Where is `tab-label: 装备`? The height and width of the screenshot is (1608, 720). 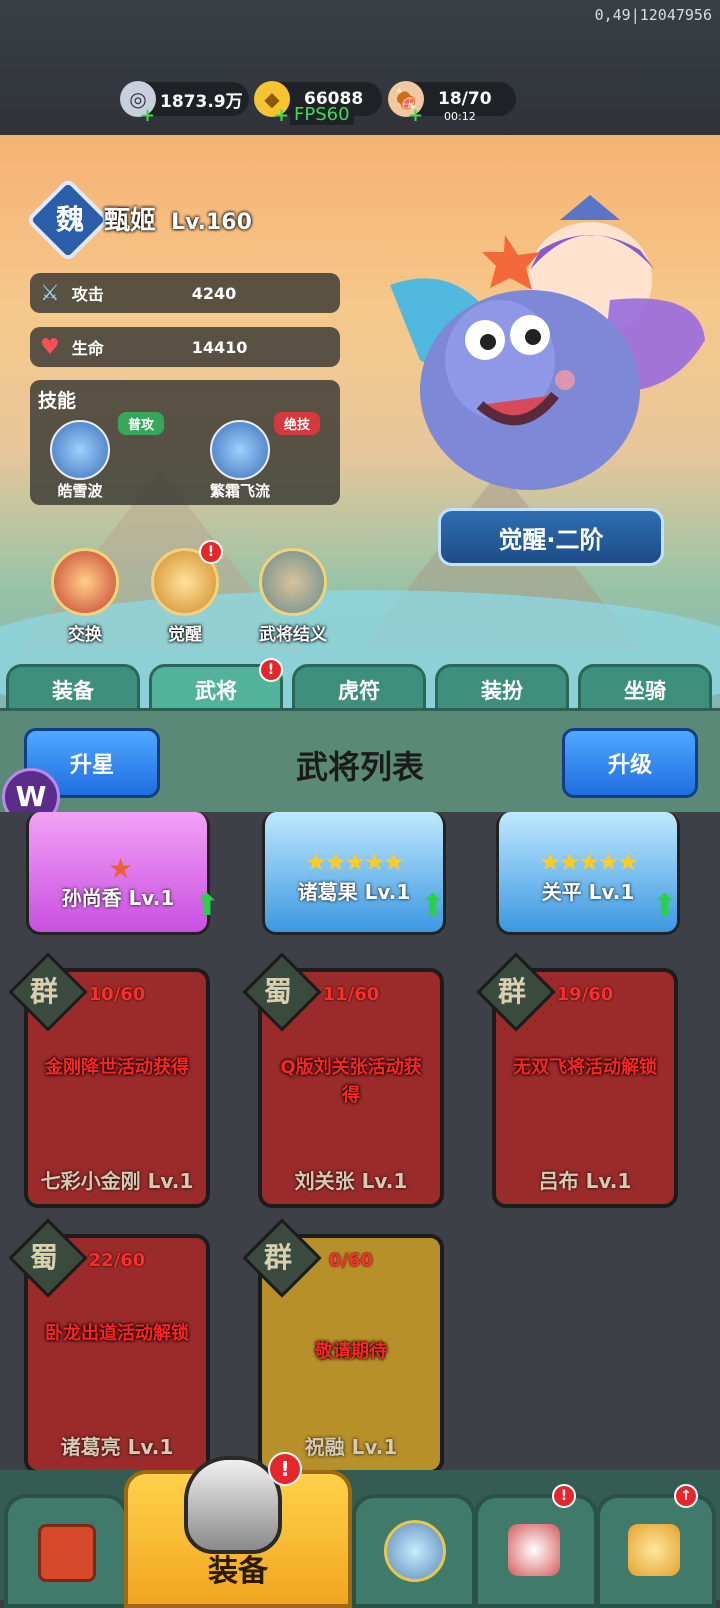 tab-label: 装备 is located at coordinates (73, 691).